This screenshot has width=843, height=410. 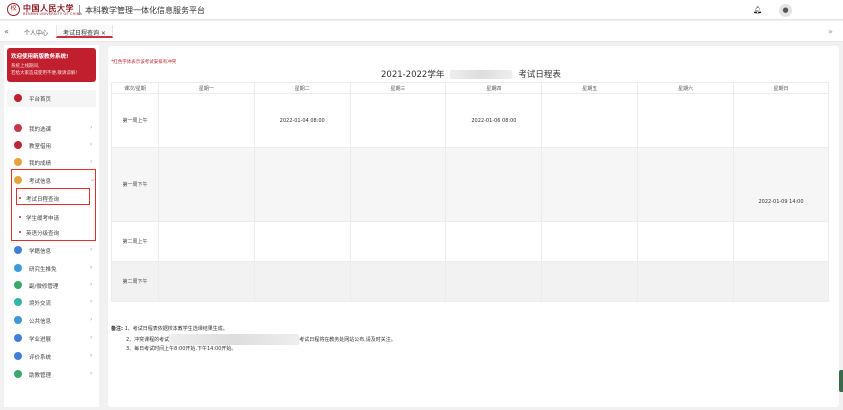 I want to click on sidebar-item-label: 学业进展, so click(x=40, y=340).